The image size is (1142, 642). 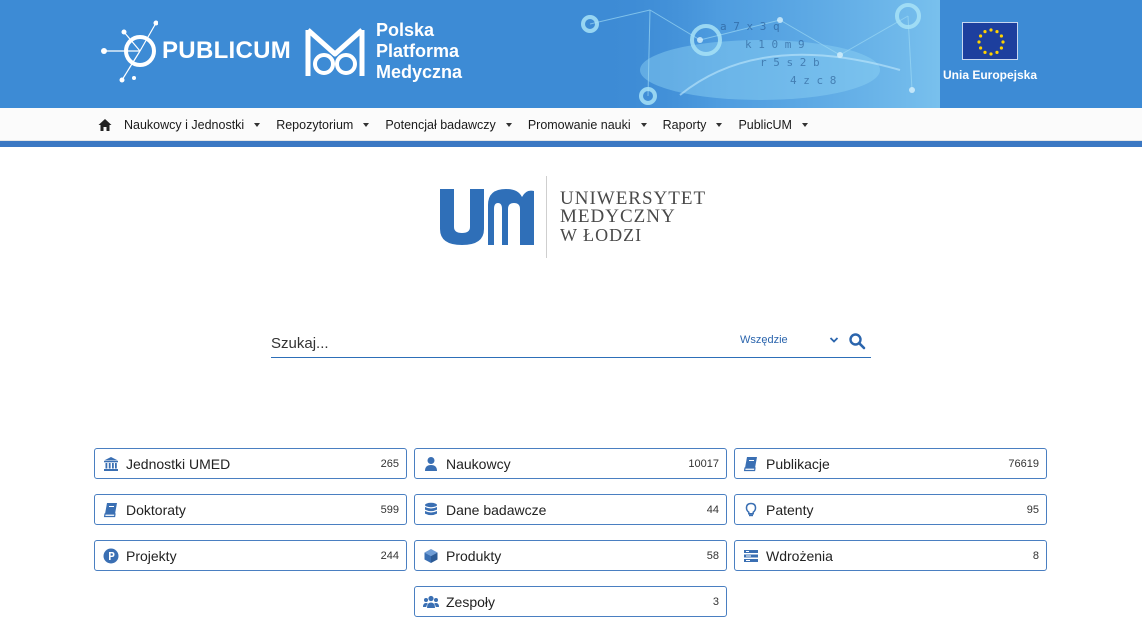 I want to click on publicum-logo-text-bold: UM, so click(x=272, y=50).